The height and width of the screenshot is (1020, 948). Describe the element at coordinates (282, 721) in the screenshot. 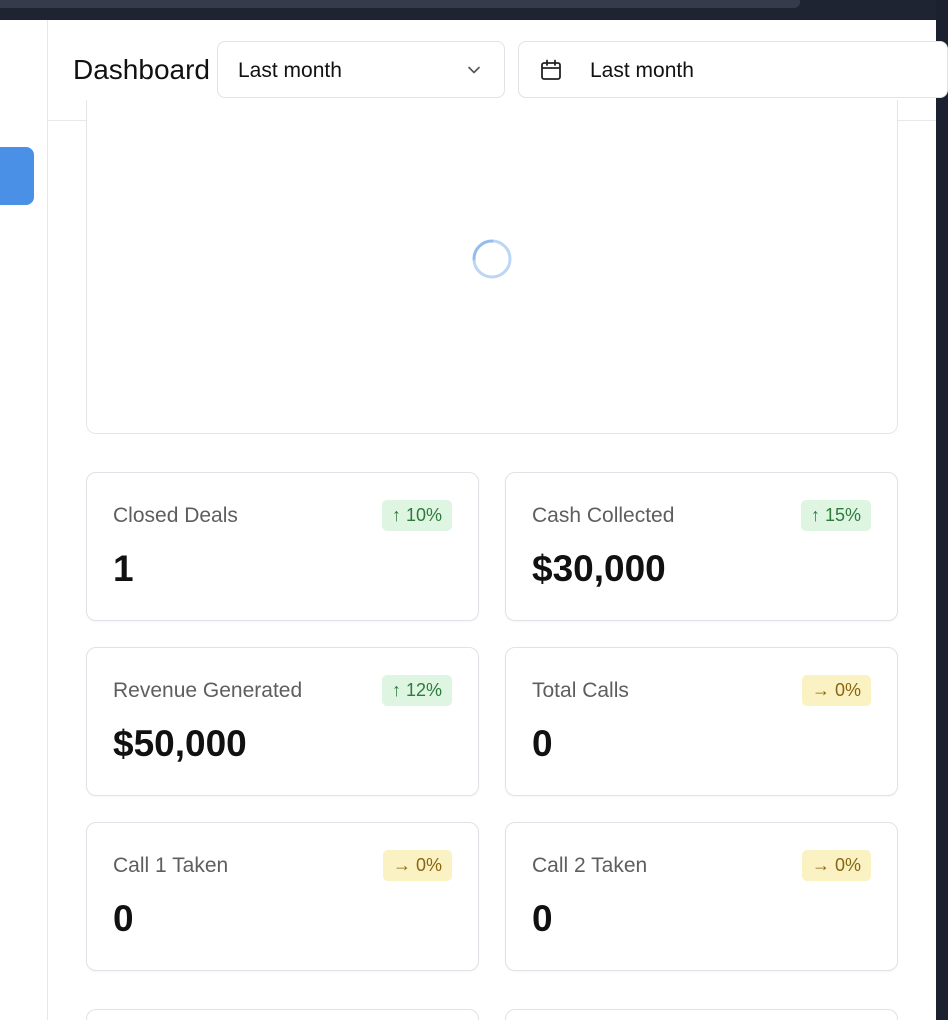

I see `stat-card-revenue-generated: Revenue Generated ↑ 12% $50,000` at that location.